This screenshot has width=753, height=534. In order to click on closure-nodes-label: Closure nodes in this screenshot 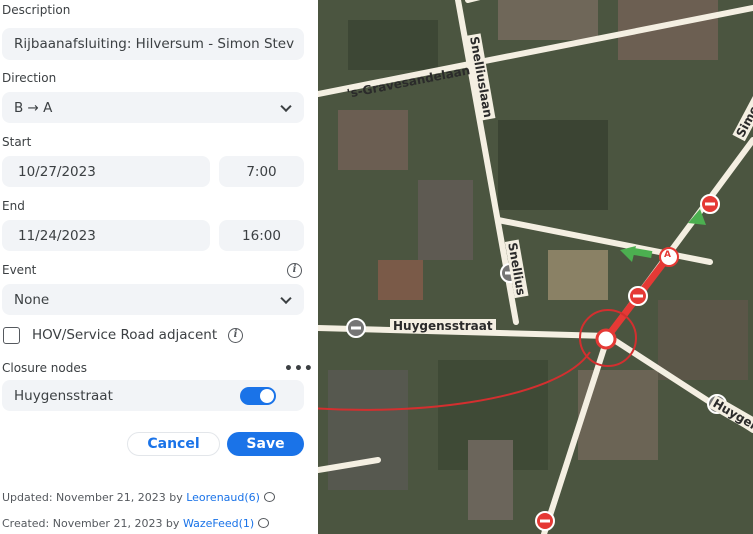, I will do `click(44, 368)`.